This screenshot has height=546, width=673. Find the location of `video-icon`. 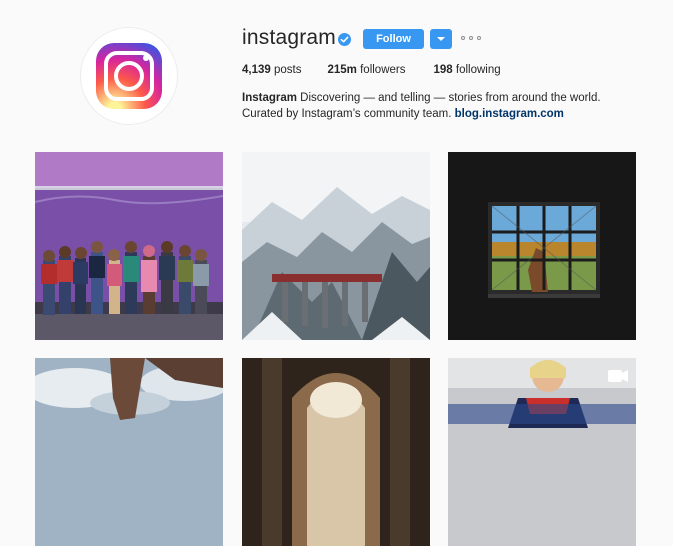

video-icon is located at coordinates (618, 376).